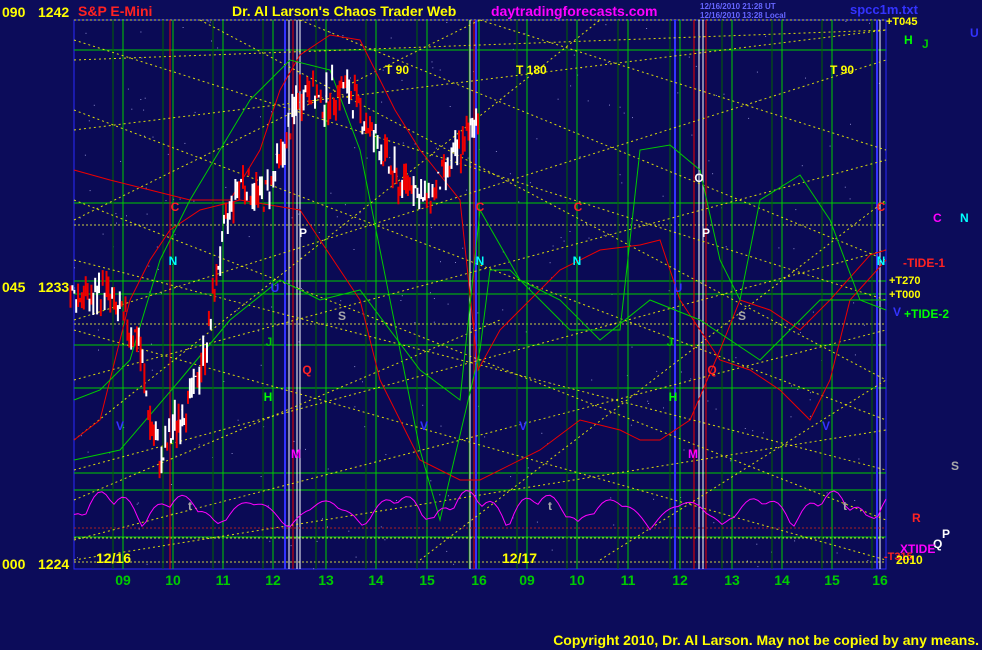  What do you see at coordinates (924, 263) in the screenshot?
I see `legend-tide-1: -TIDE-1` at bounding box center [924, 263].